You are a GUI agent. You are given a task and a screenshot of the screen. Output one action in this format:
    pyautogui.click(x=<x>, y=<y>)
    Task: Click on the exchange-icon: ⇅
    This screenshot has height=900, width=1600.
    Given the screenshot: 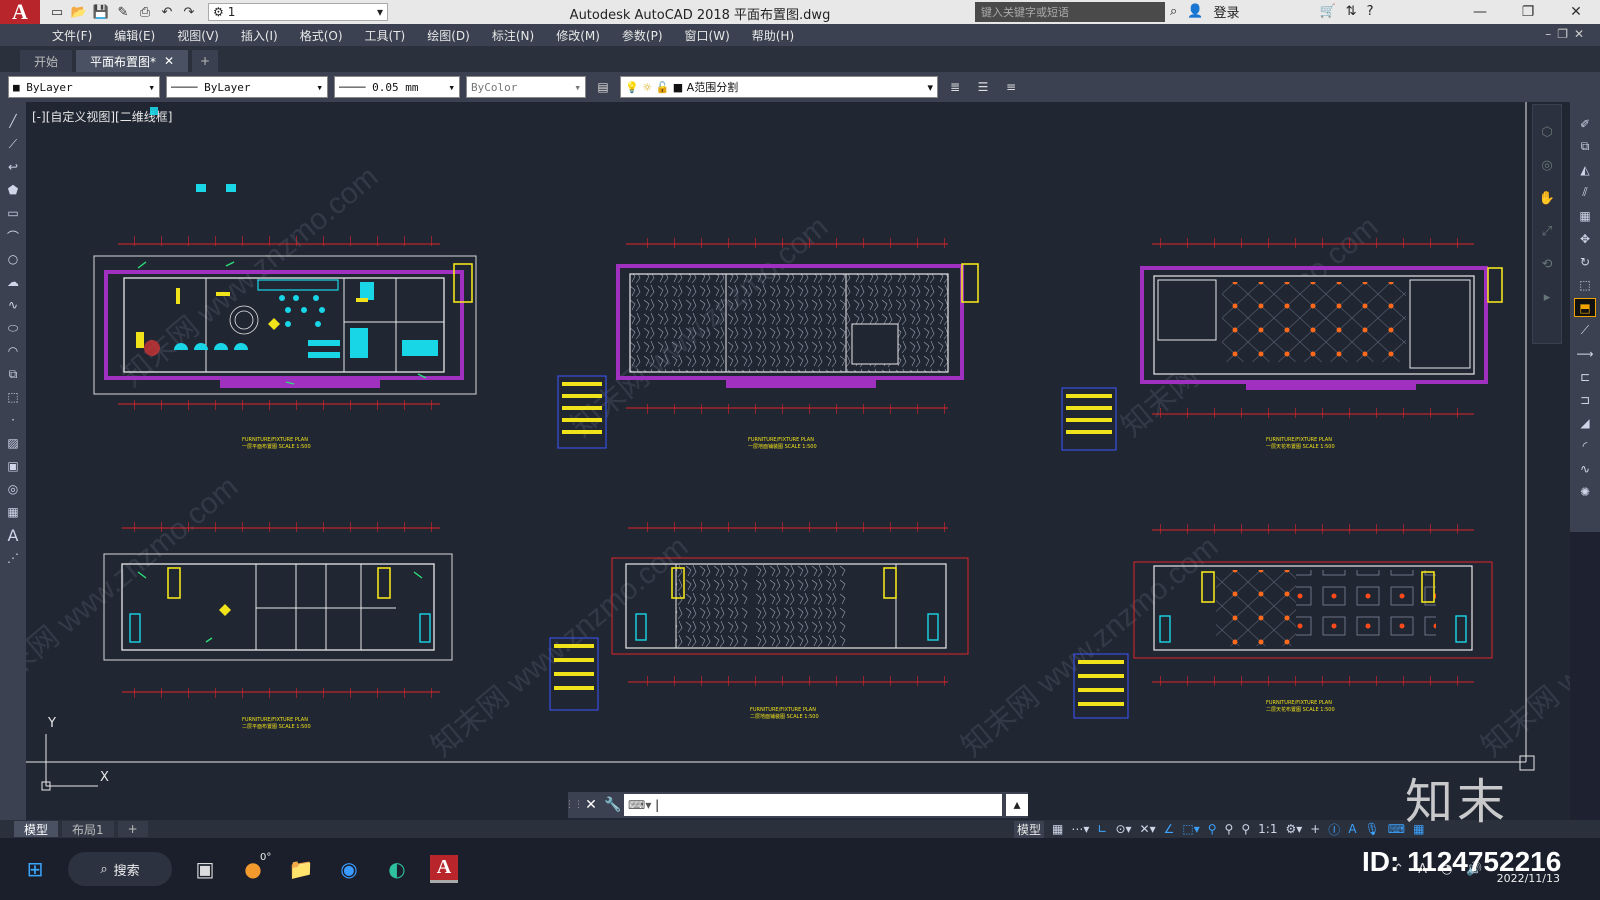 What is the action you would take?
    pyautogui.click(x=1351, y=11)
    